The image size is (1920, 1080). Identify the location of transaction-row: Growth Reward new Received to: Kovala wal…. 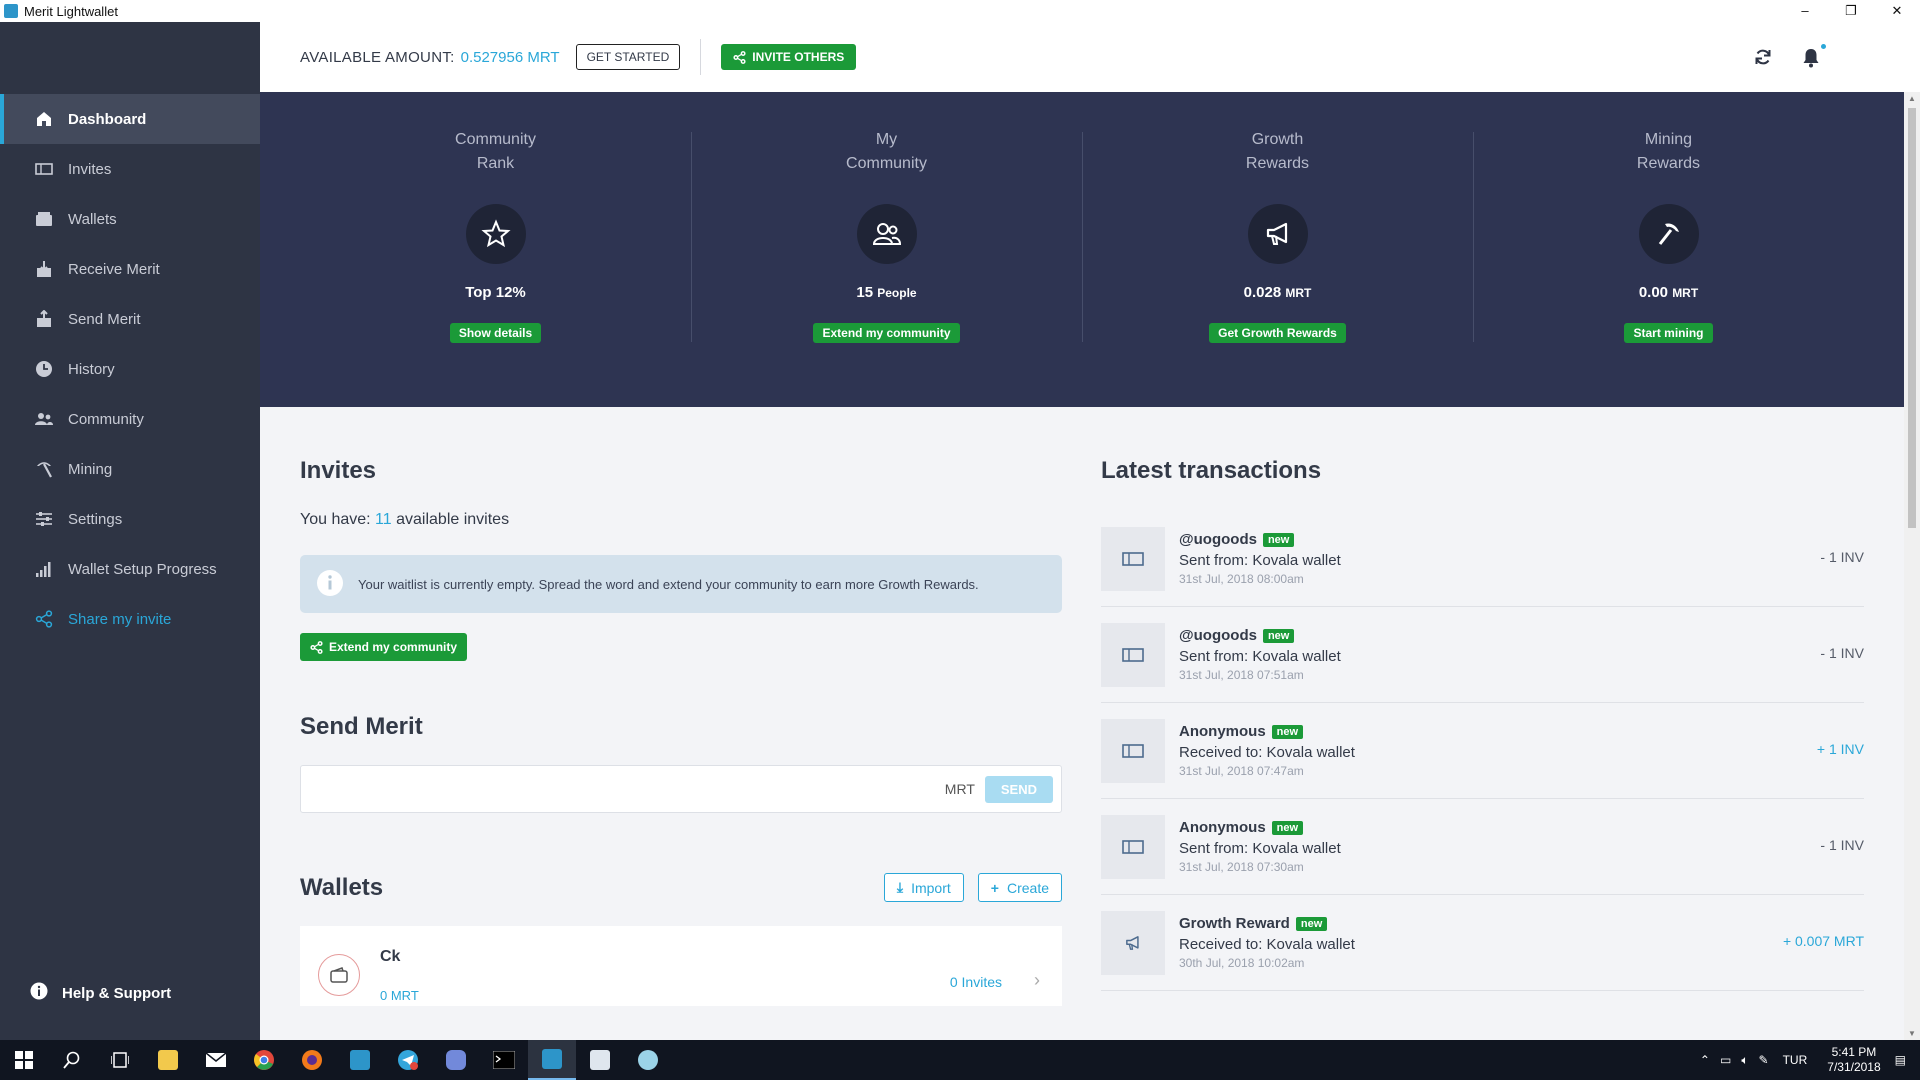
(1482, 943).